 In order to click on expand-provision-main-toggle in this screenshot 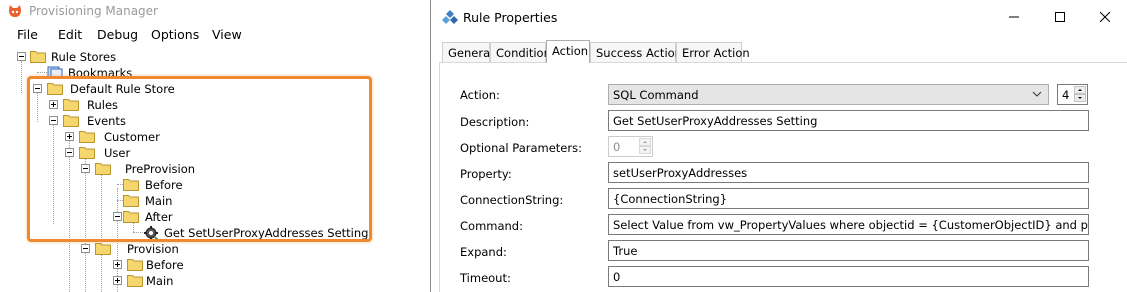, I will do `click(117, 280)`.